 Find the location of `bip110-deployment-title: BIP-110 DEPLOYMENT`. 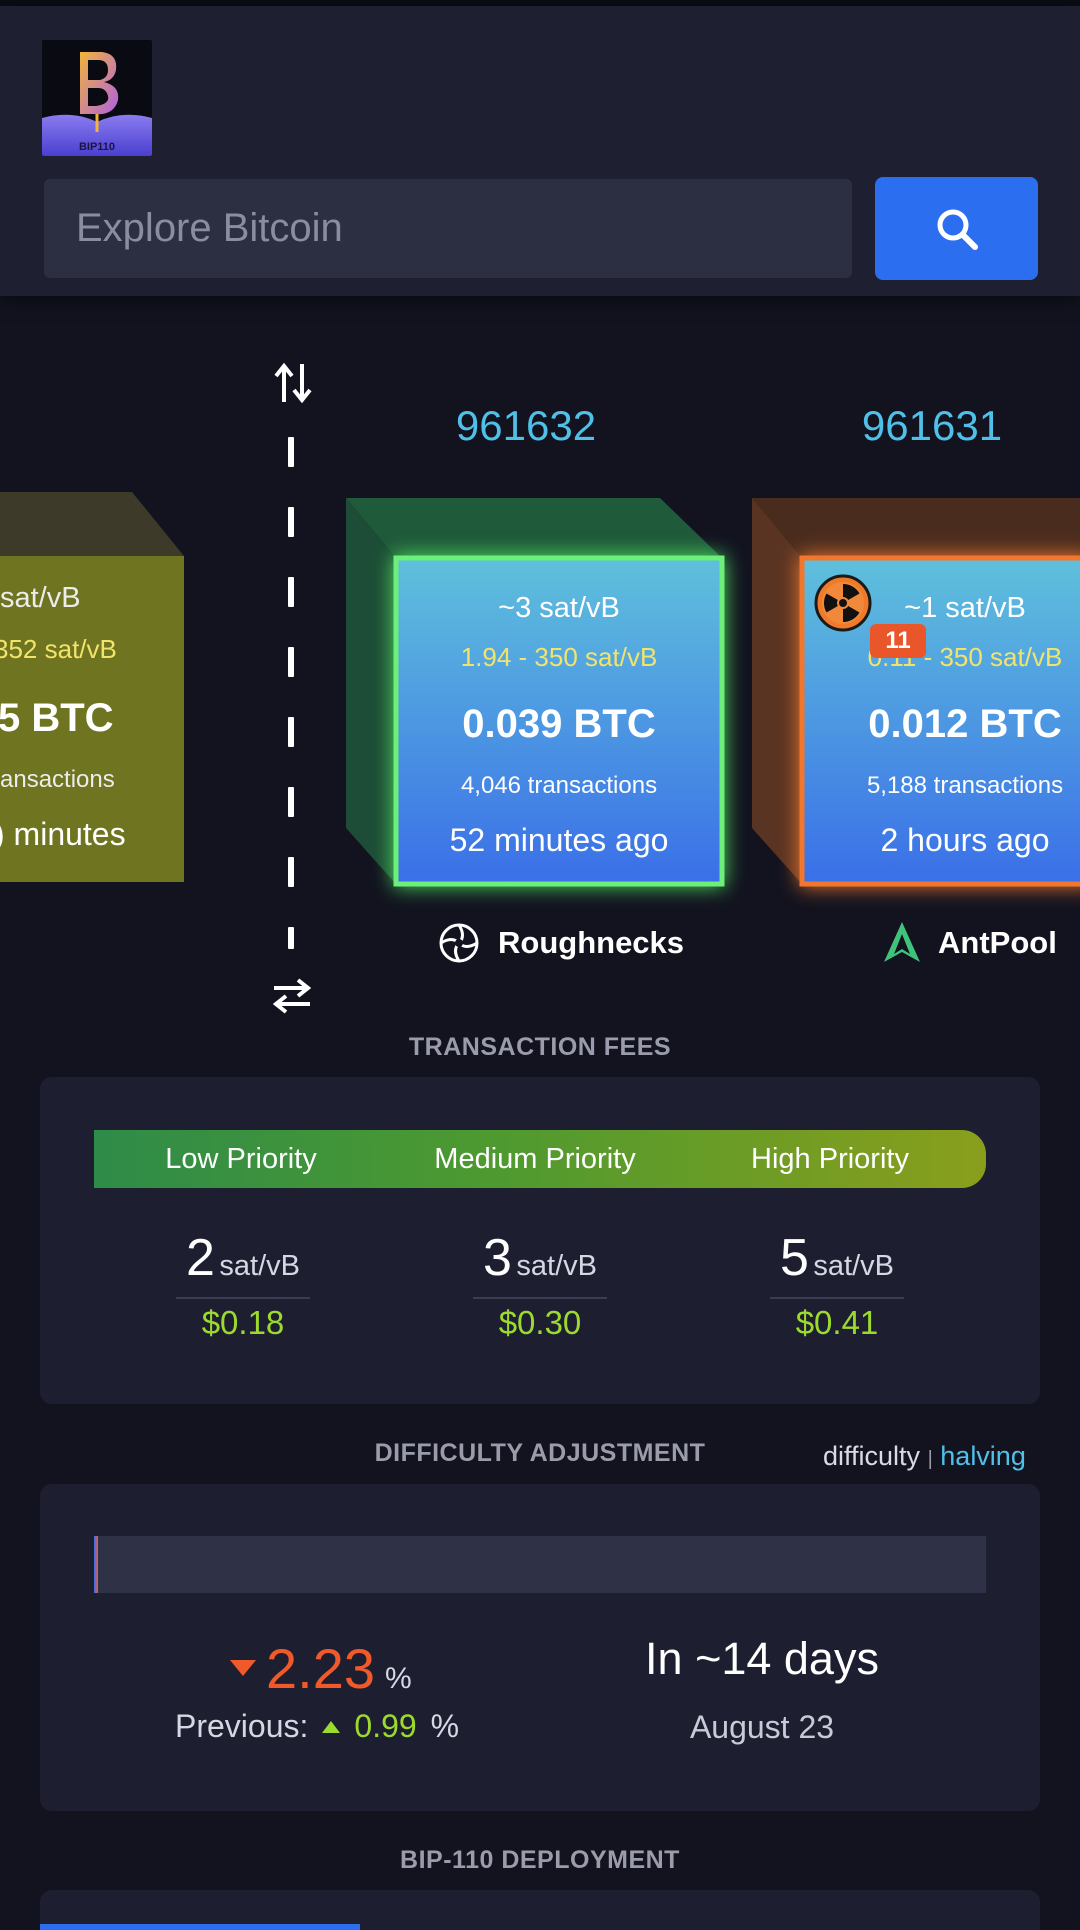

bip110-deployment-title: BIP-110 DEPLOYMENT is located at coordinates (540, 1860).